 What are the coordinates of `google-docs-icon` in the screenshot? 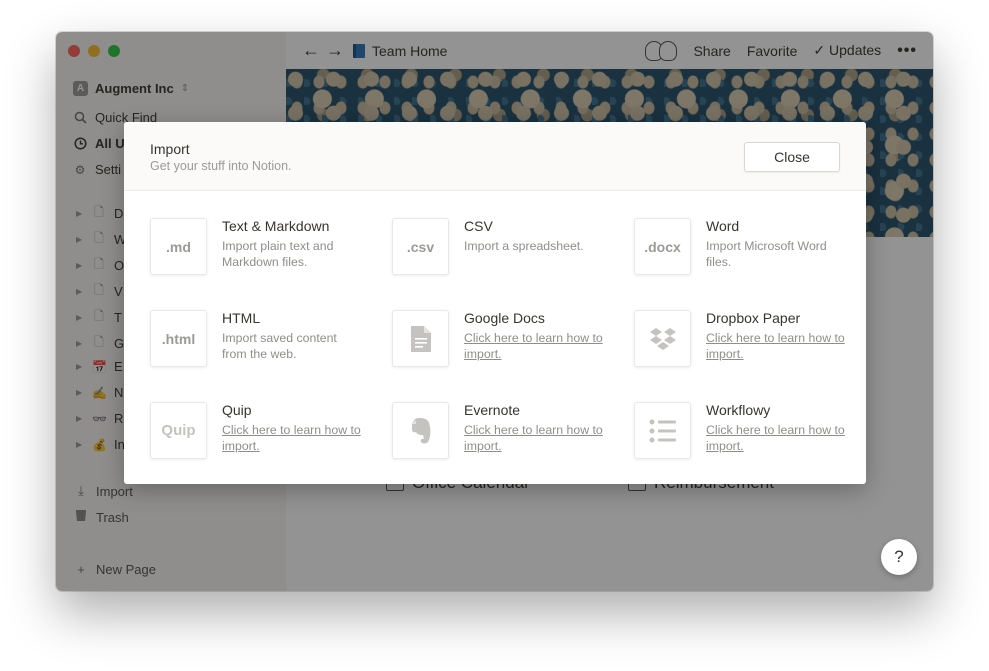 It's located at (420, 338).